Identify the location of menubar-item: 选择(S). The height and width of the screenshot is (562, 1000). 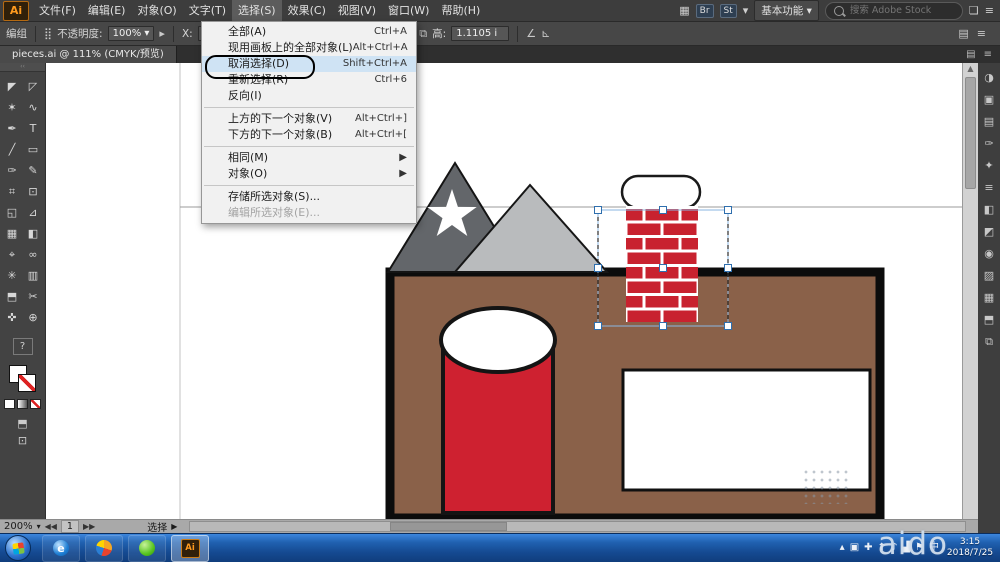
(257, 11).